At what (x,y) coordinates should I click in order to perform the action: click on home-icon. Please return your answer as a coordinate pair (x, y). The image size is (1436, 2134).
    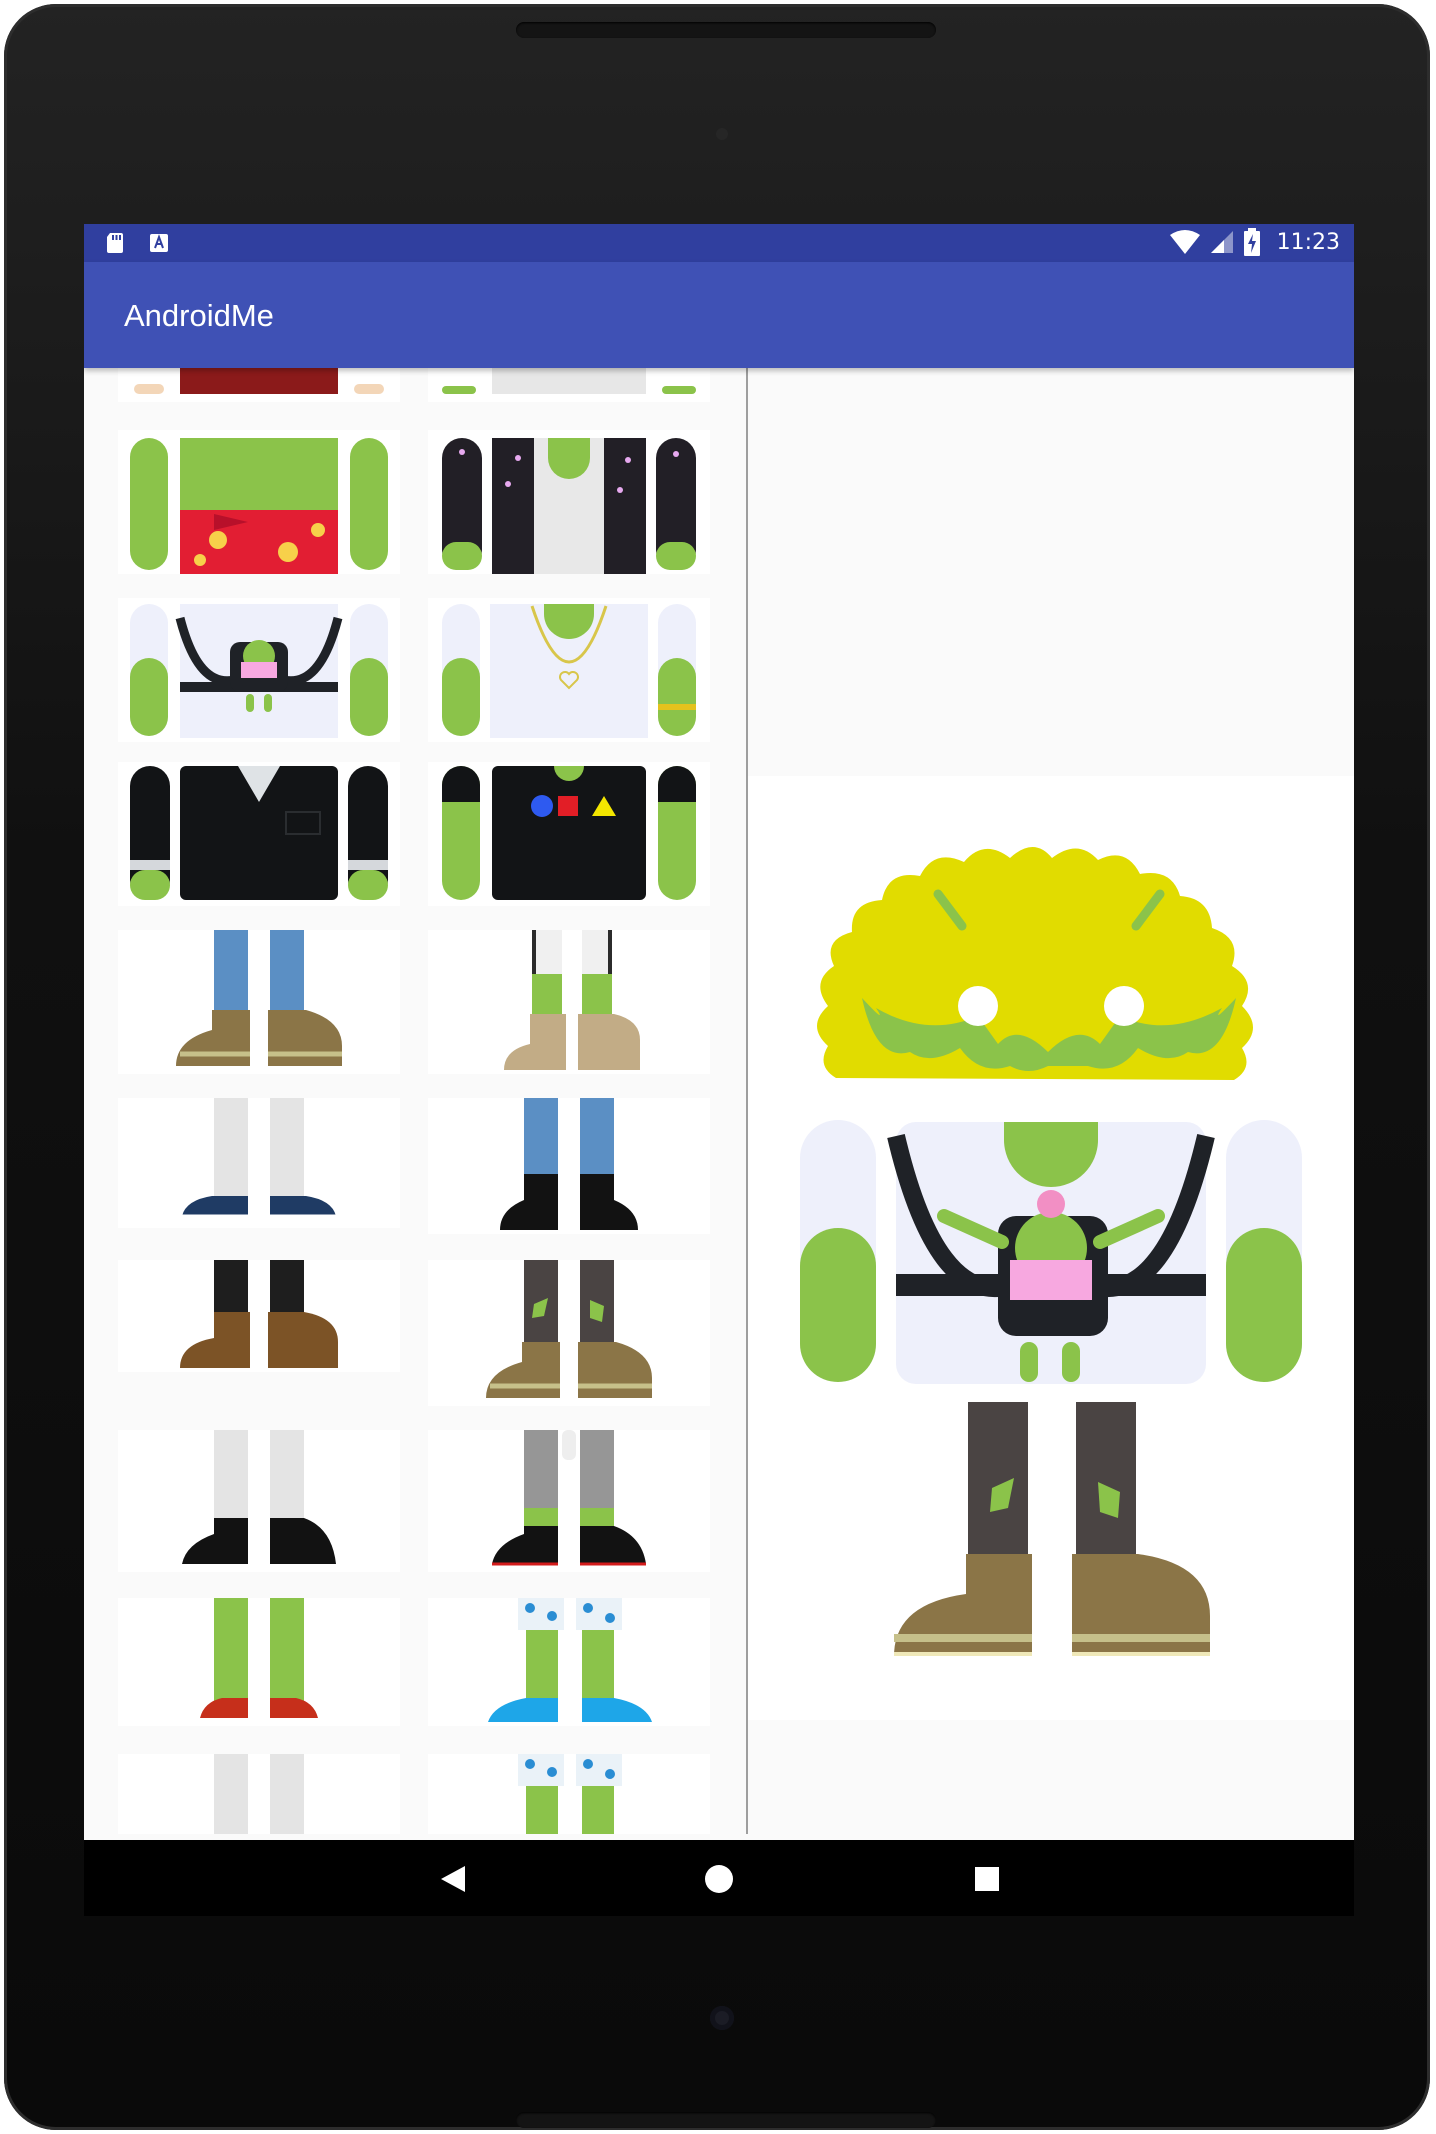
    Looking at the image, I should click on (719, 1879).